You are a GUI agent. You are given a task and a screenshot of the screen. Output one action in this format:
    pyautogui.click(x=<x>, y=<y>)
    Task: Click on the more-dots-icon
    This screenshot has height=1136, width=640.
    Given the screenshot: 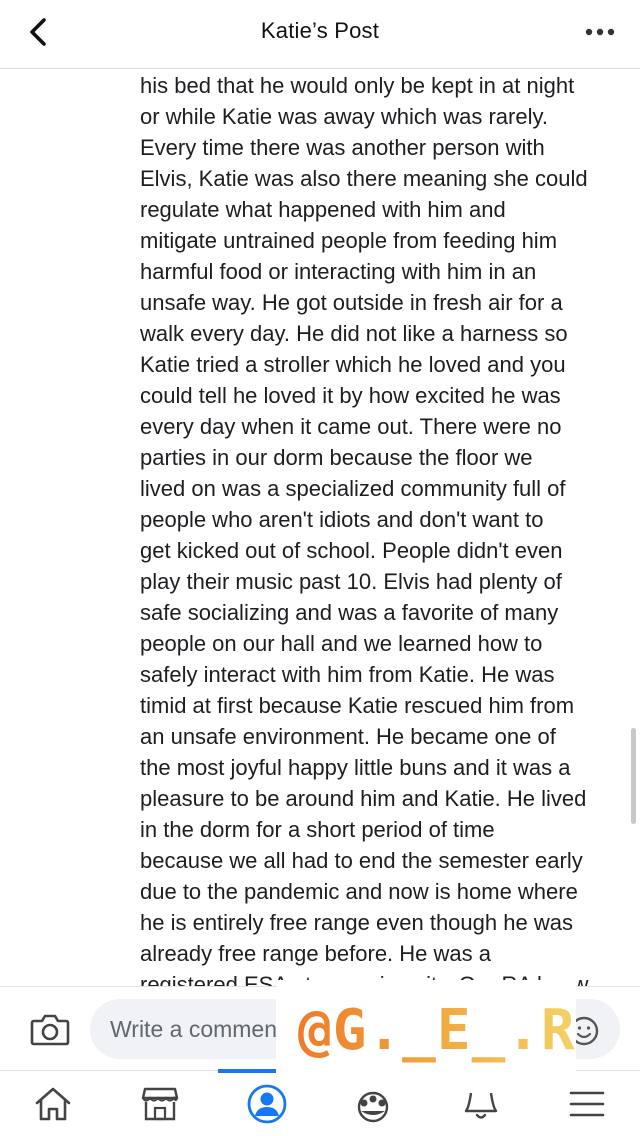 What is the action you would take?
    pyautogui.click(x=600, y=32)
    